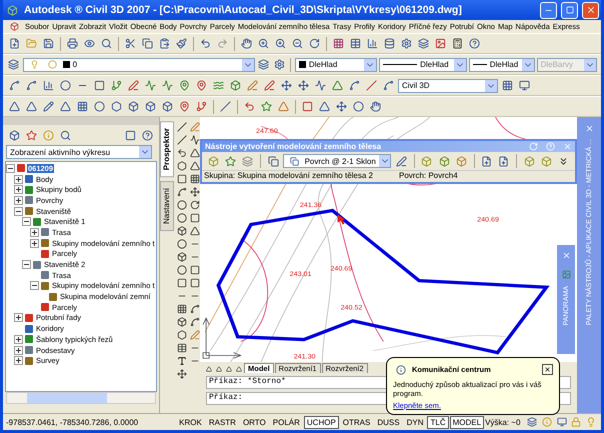  What do you see at coordinates (388, 422) in the screenshot?
I see `status-toggle: DUSS` at bounding box center [388, 422].